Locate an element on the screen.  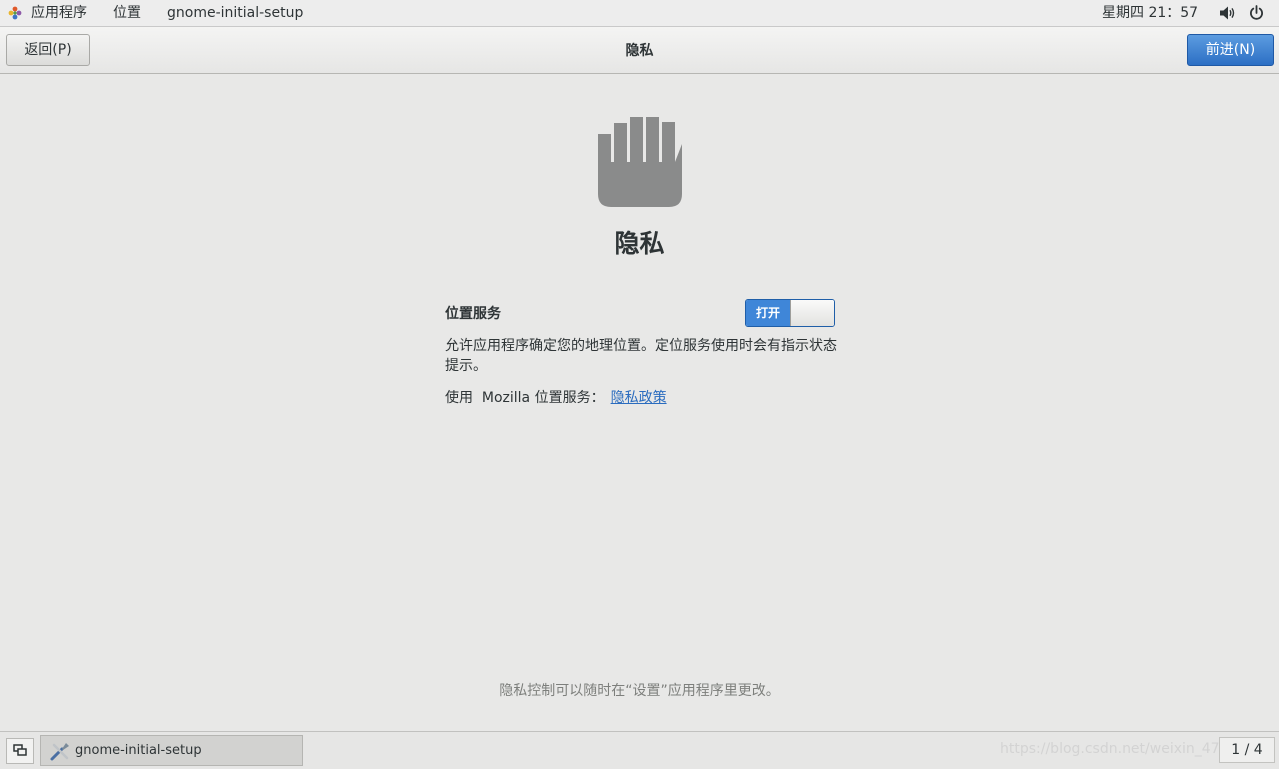
task-button-gnome-initial-setup: gnome-initial-setup is located at coordinates (171, 750).